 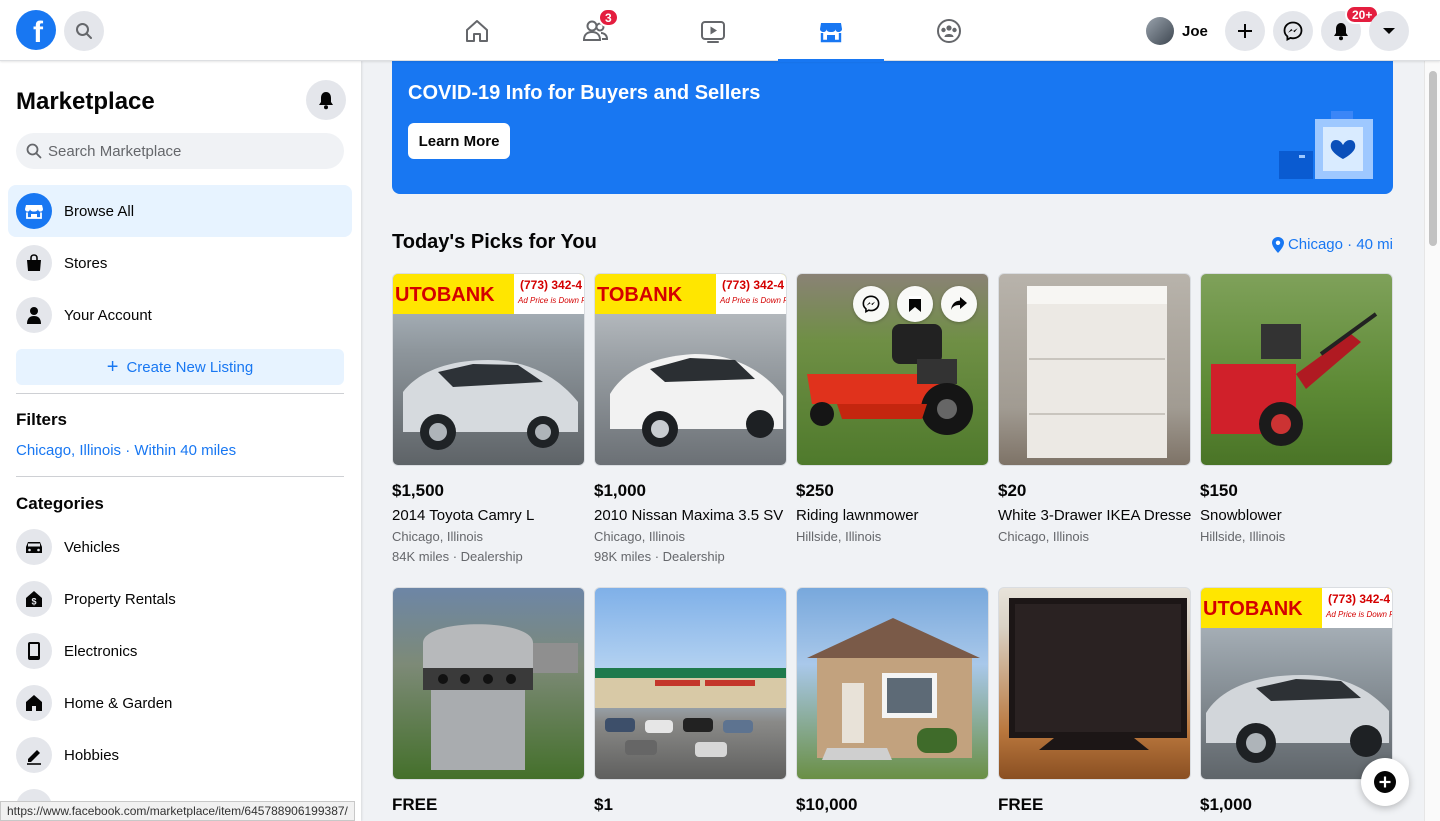 What do you see at coordinates (180, 599) in the screenshot?
I see `category-property-rentals: $ Property Rentals` at bounding box center [180, 599].